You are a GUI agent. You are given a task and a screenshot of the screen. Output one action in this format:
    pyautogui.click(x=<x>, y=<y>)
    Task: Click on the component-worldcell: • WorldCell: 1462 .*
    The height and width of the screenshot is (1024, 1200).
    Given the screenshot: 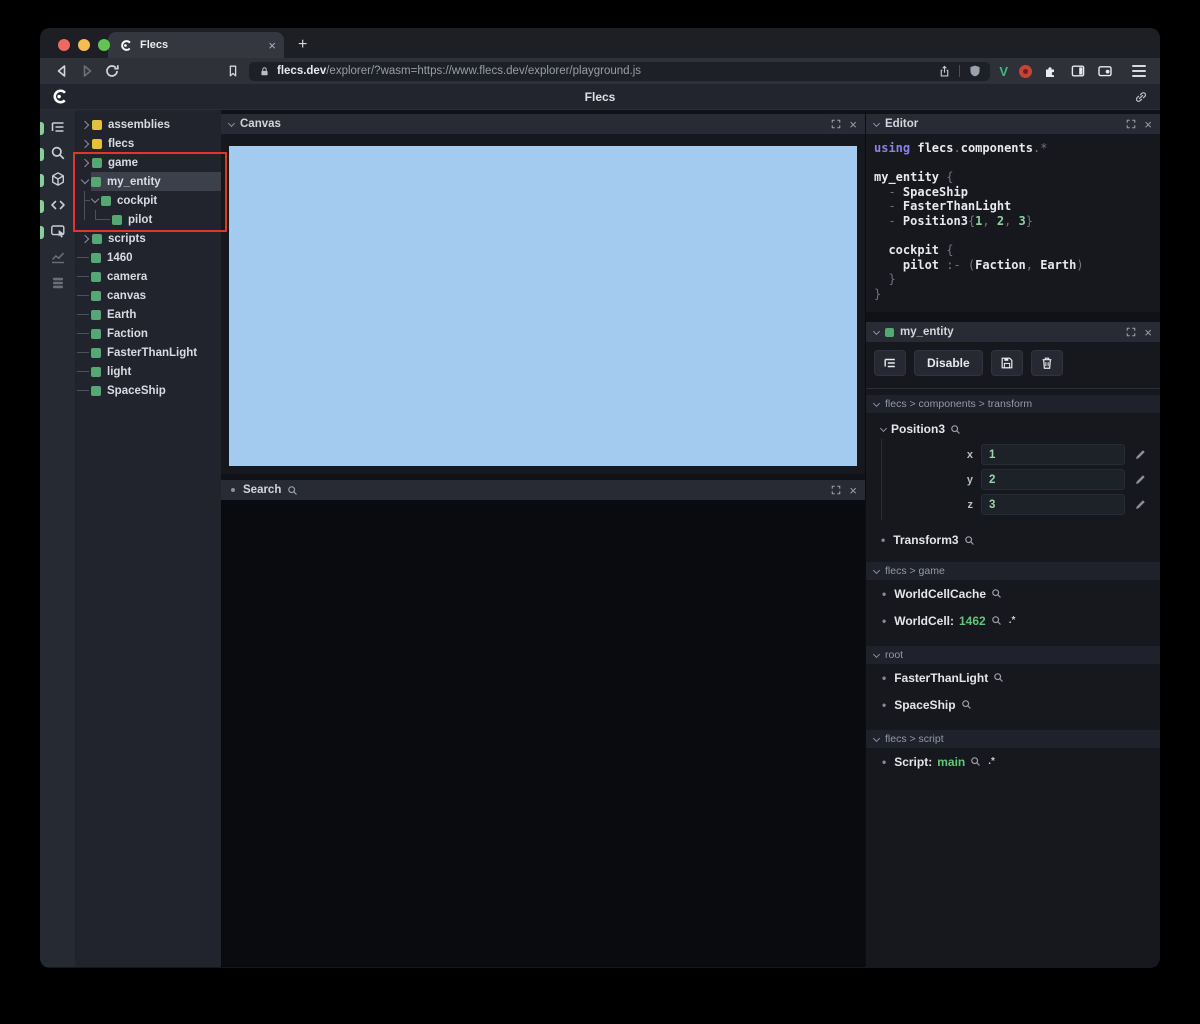 What is the action you would take?
    pyautogui.click(x=1013, y=620)
    